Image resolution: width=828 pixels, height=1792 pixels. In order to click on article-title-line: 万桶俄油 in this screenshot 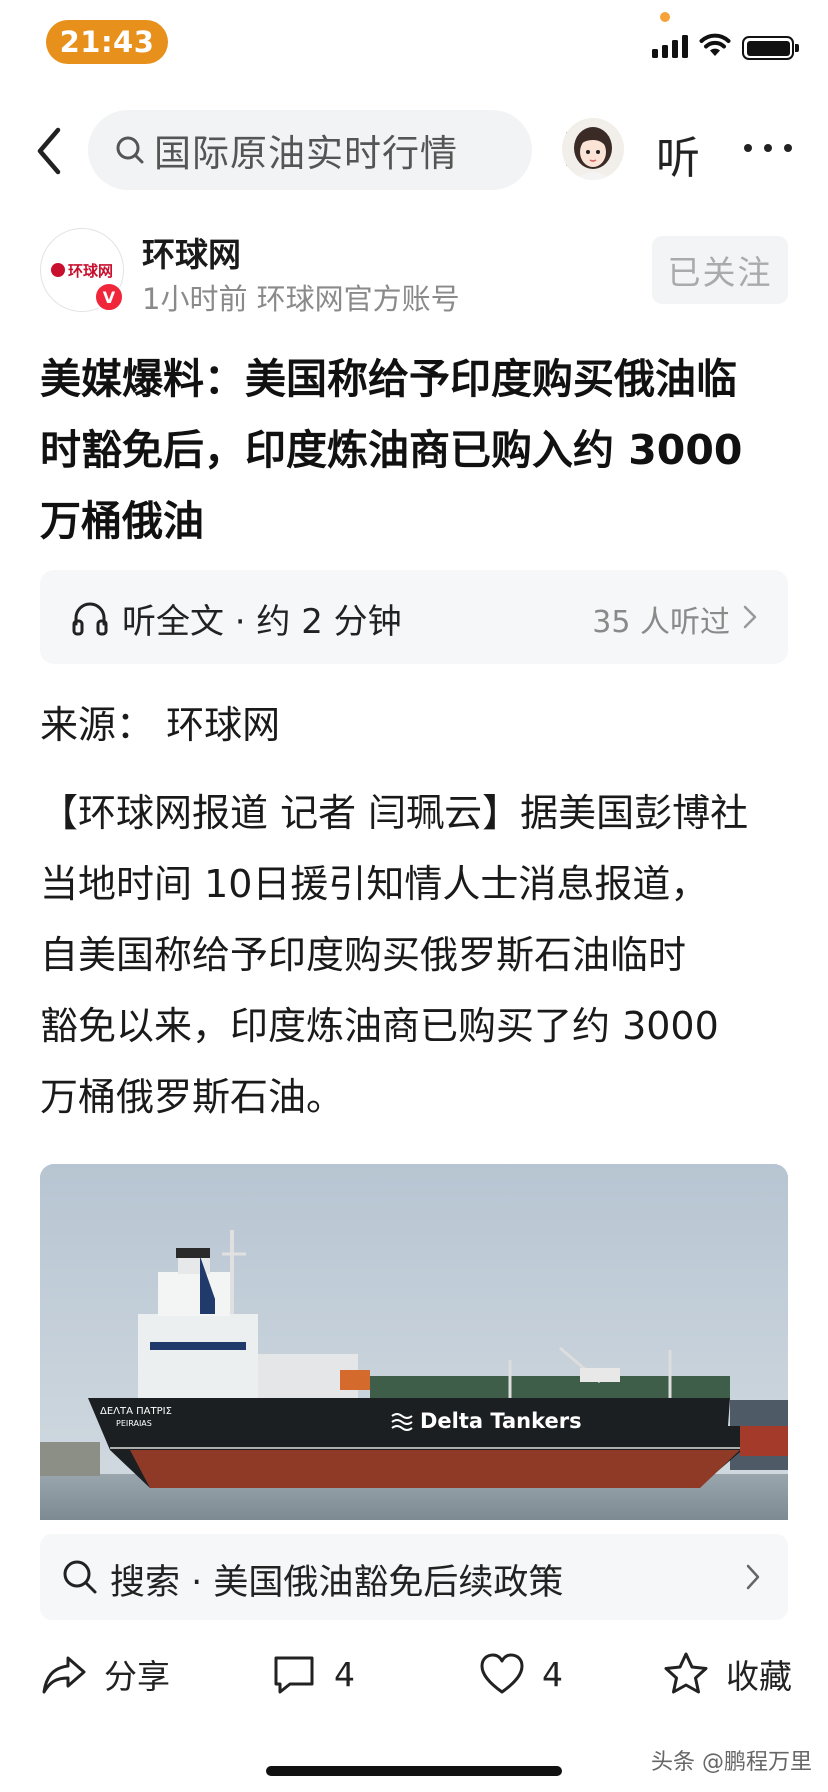, I will do `click(122, 521)`.